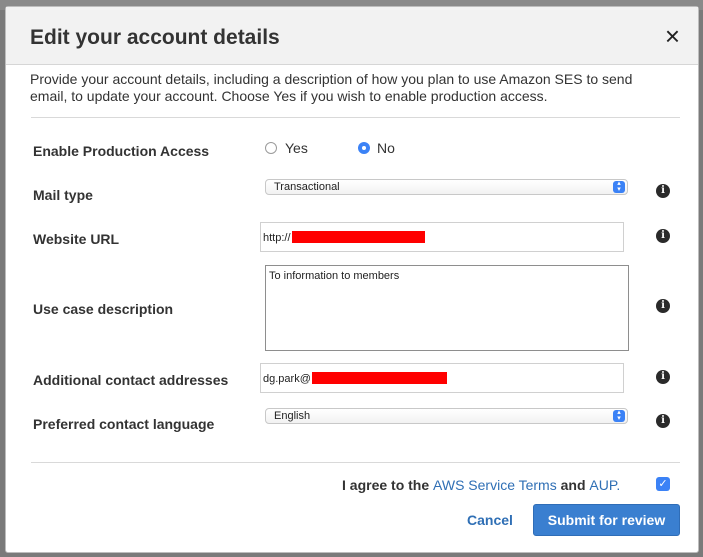 This screenshot has height=557, width=703. Describe the element at coordinates (103, 309) in the screenshot. I see `use-case-label: Use case description` at that location.